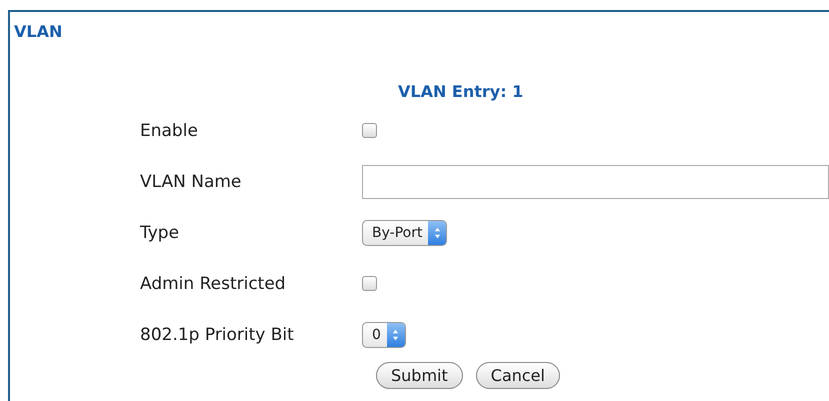 The height and width of the screenshot is (401, 829). I want to click on input-field, so click(595, 181).